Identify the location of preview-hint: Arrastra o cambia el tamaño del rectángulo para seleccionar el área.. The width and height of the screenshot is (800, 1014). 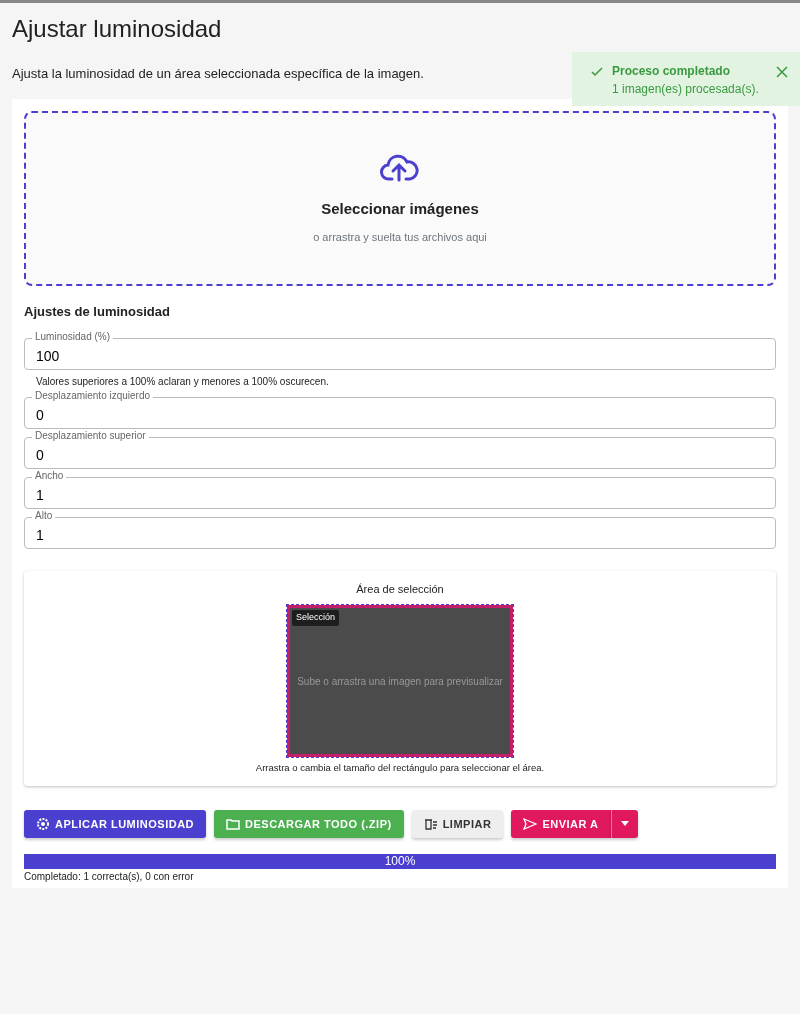
(400, 768).